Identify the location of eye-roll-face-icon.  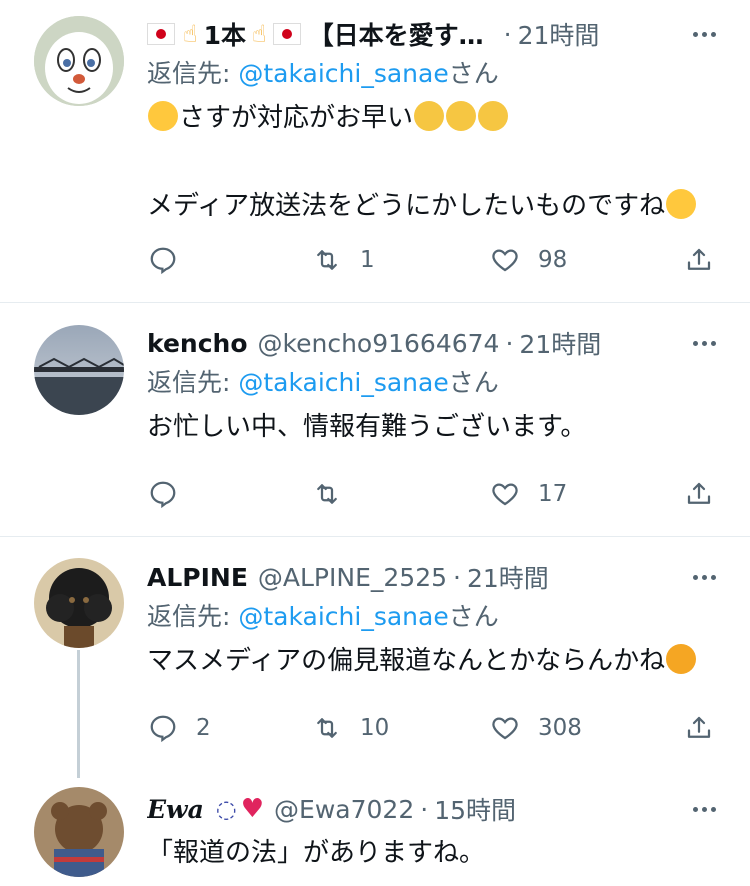
(681, 204).